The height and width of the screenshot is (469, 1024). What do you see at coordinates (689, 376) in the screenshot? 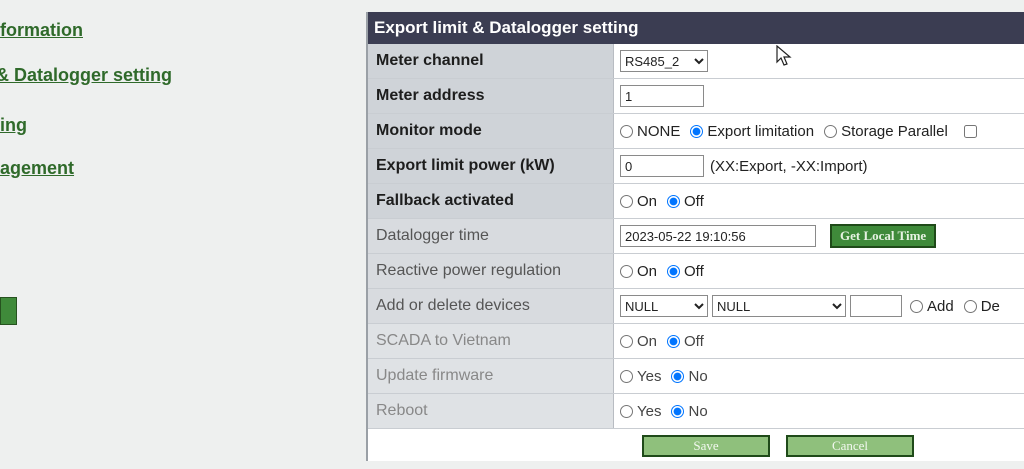
I see `firmware-no: No` at bounding box center [689, 376].